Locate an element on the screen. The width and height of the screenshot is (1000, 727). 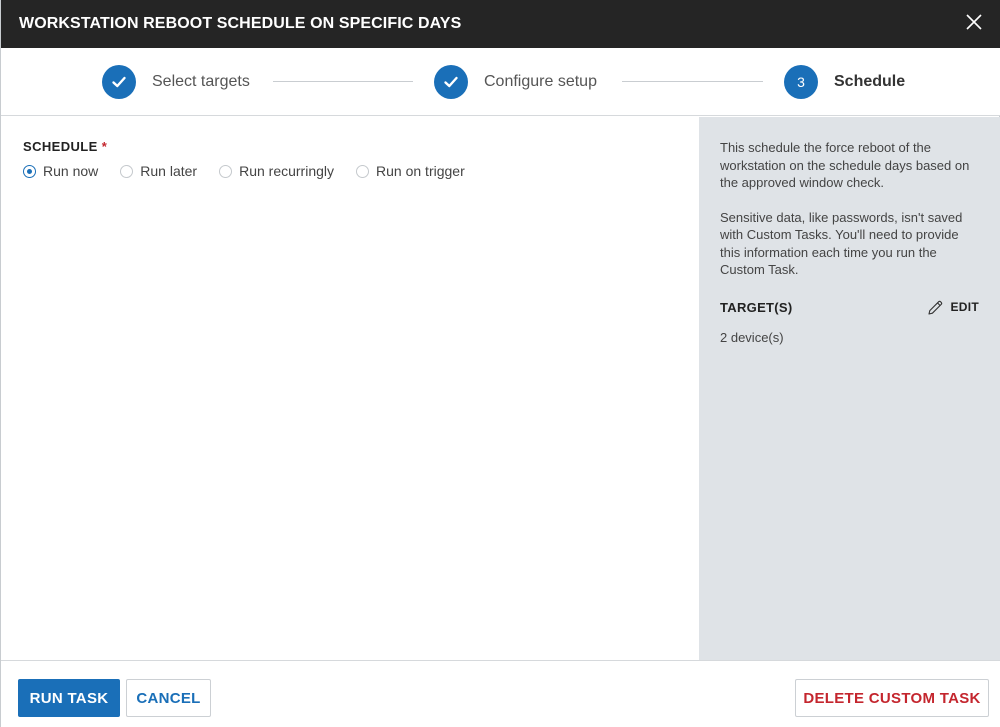
step-select-targets: Select targets is located at coordinates (176, 82).